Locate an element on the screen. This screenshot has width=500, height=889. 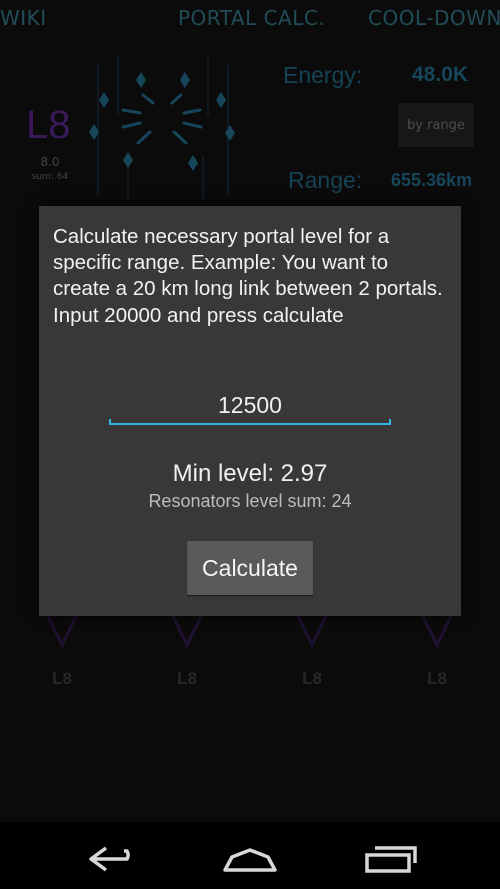
back-icon is located at coordinates (111, 856).